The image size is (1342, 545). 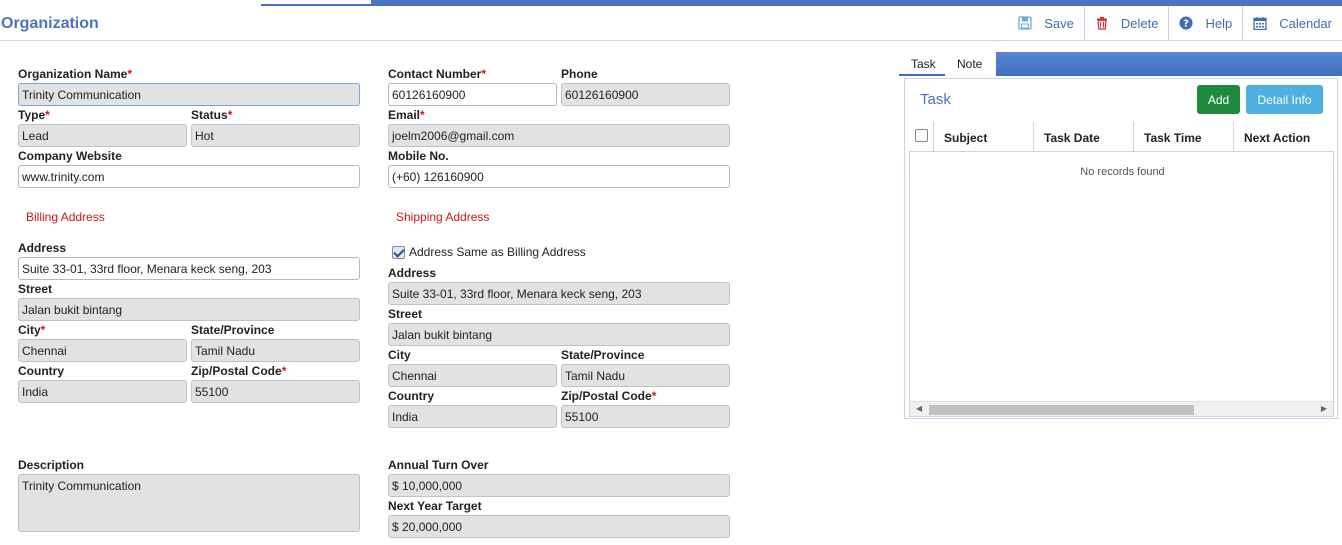 What do you see at coordinates (671, 23) in the screenshot?
I see `page-header: Organization Save Delete ? Help Calendar` at bounding box center [671, 23].